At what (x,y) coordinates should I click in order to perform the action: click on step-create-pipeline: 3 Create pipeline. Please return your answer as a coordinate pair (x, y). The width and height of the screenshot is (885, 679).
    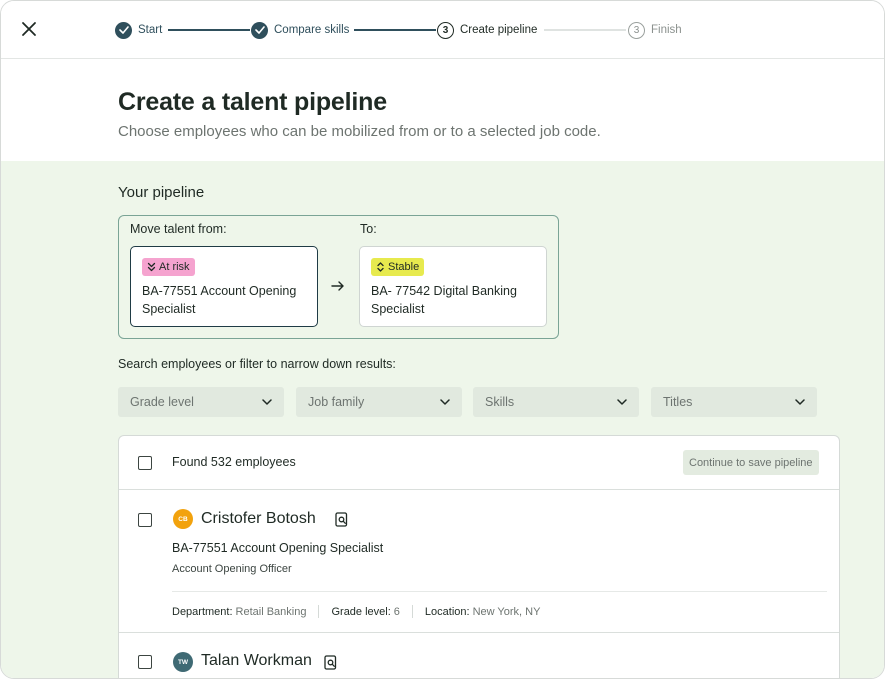
    Looking at the image, I should click on (487, 30).